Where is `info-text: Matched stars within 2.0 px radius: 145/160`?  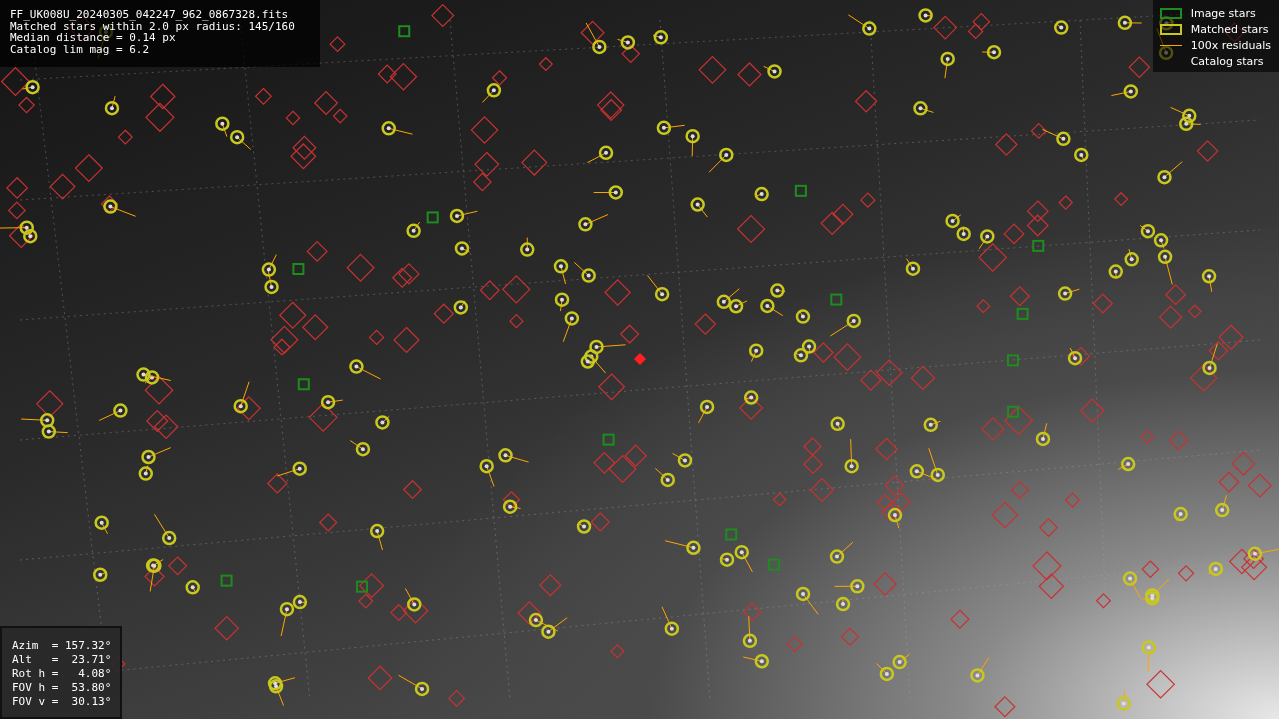
info-text: Matched stars within 2.0 px radius: 145/160 is located at coordinates (152, 26).